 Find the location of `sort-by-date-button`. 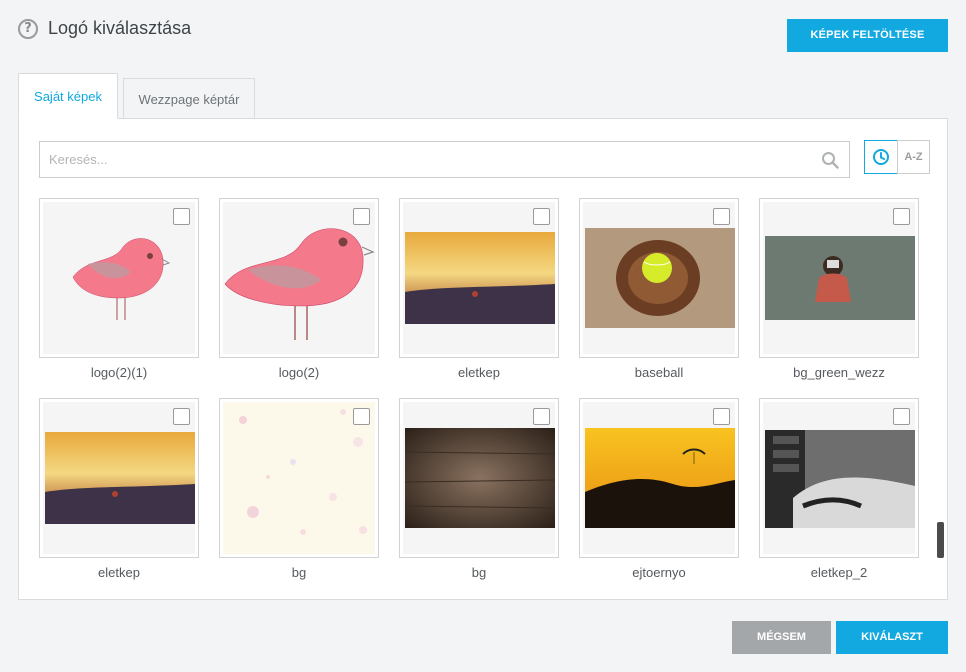

sort-by-date-button is located at coordinates (881, 157).